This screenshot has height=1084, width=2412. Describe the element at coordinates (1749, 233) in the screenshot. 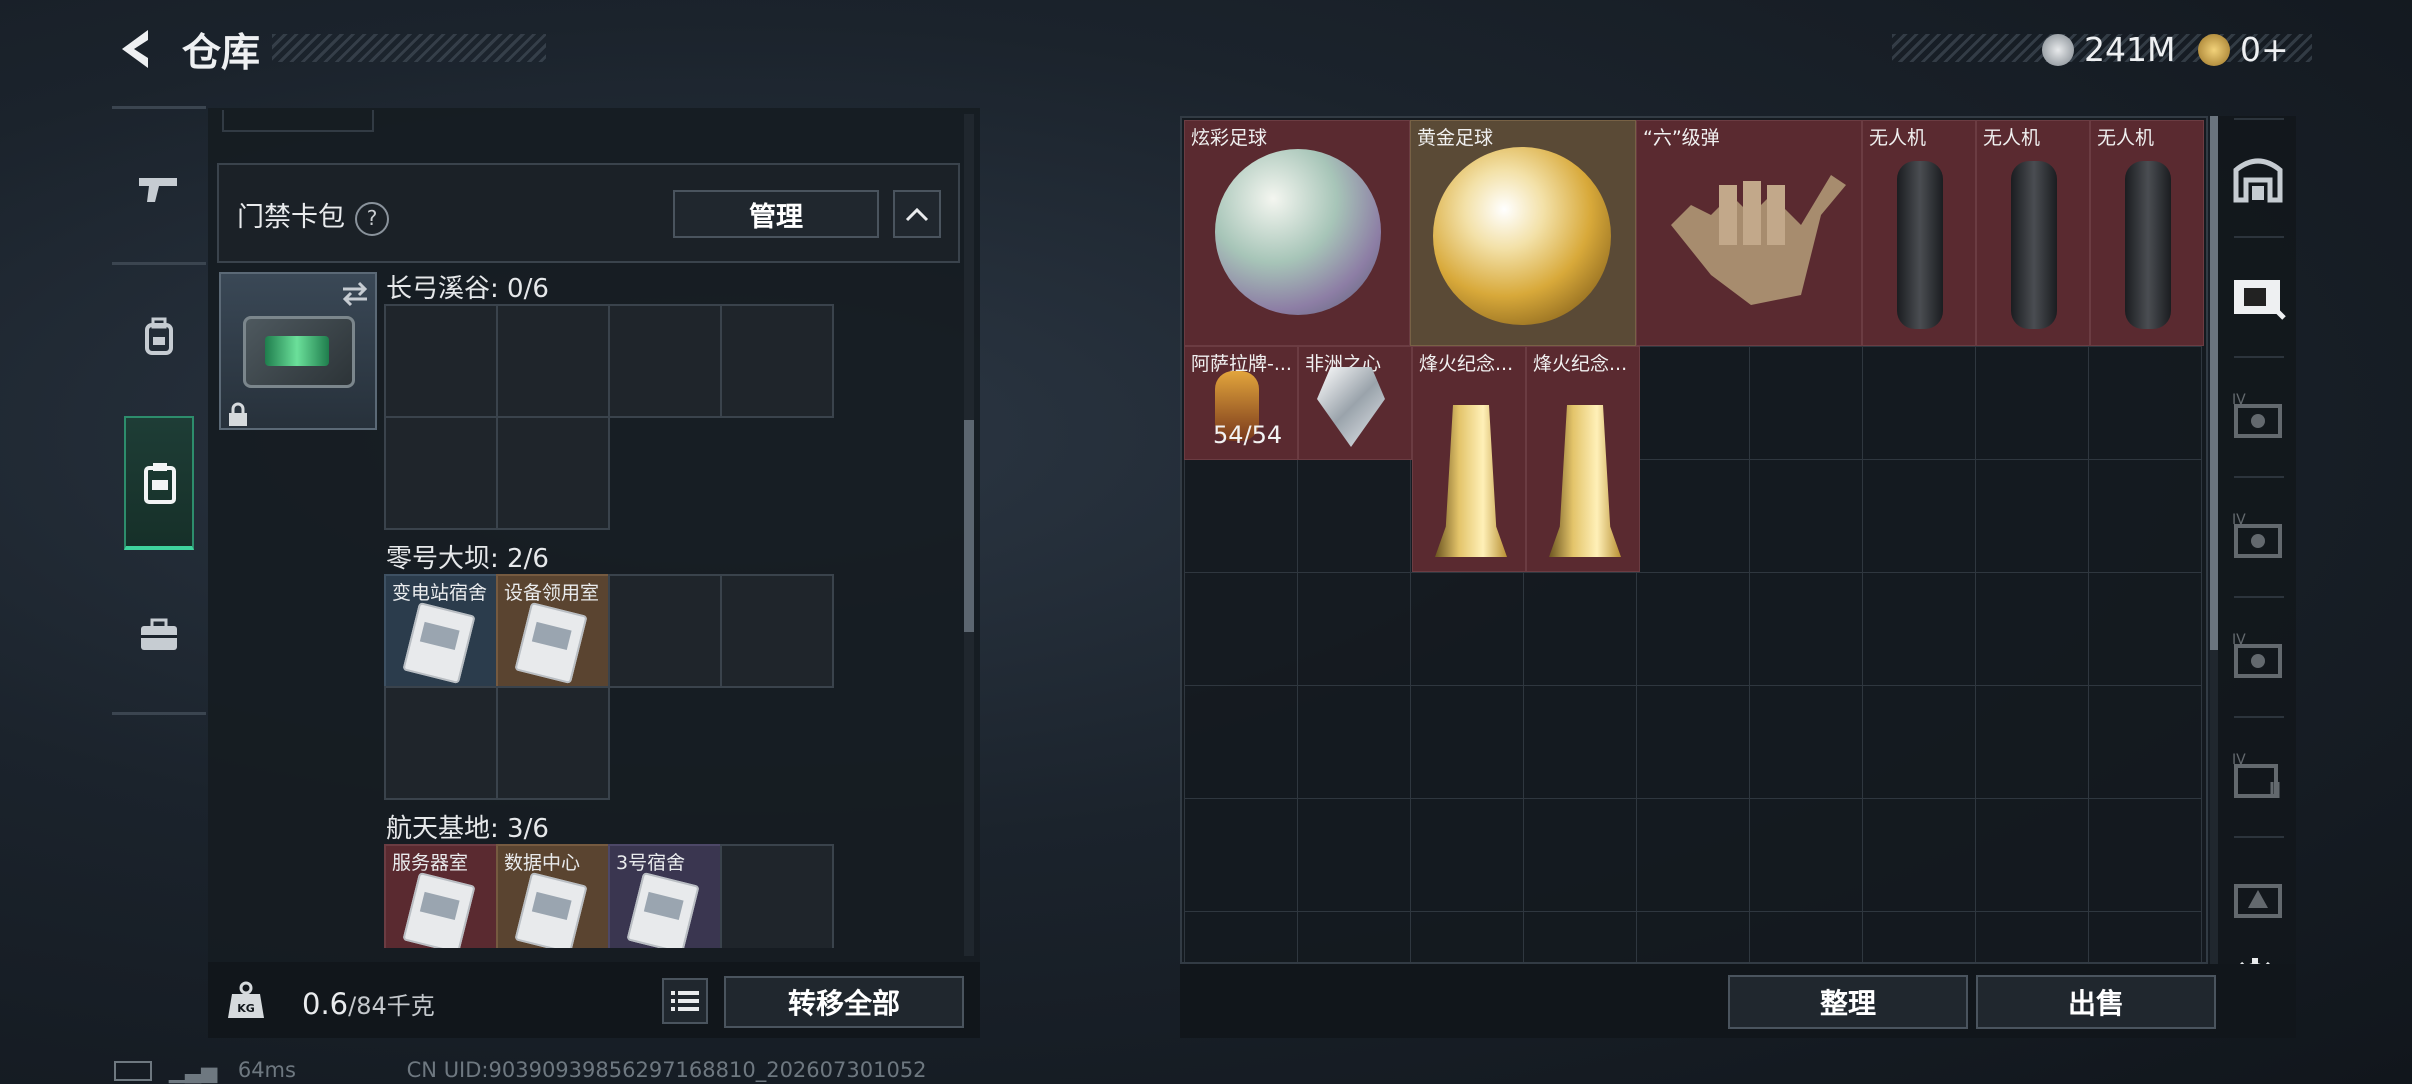

I see `warehouse-item: “六”级弹` at that location.